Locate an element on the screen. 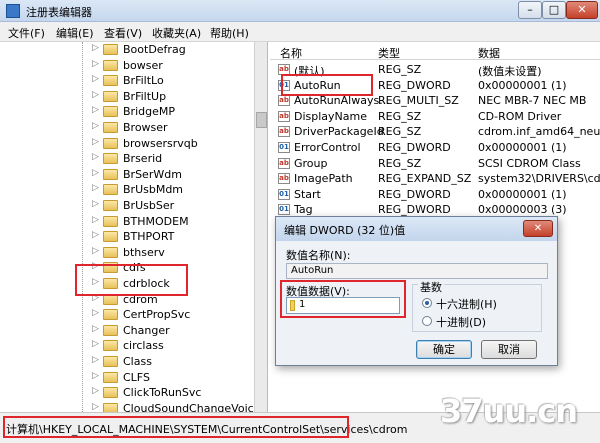  value-row: ab DisplayName REG_SZ CD-ROM Driver is located at coordinates (435, 116).